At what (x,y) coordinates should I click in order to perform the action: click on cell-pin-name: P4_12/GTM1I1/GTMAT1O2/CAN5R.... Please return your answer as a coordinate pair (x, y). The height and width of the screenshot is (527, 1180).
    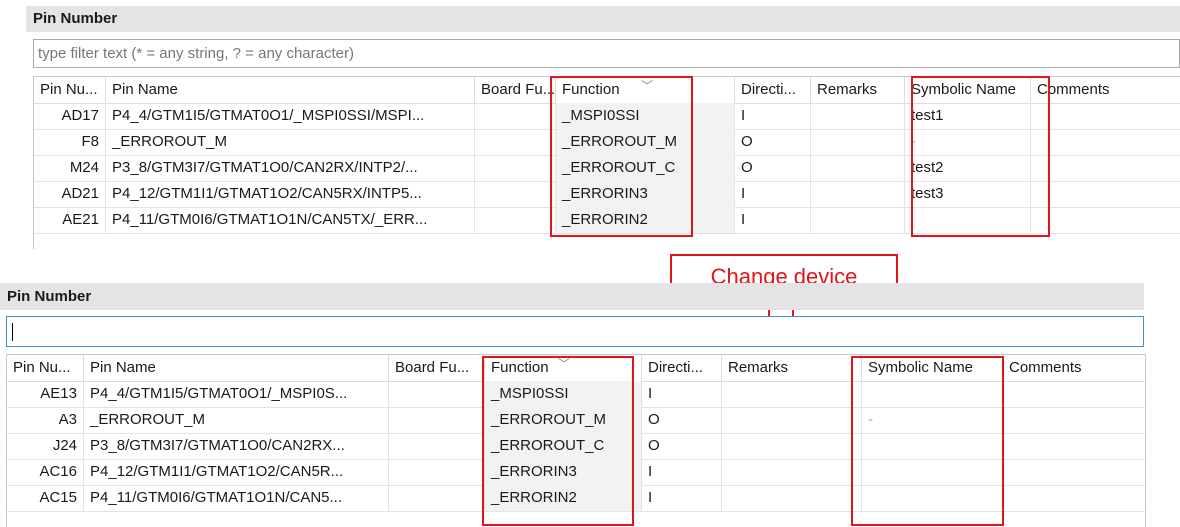
    Looking at the image, I should click on (236, 472).